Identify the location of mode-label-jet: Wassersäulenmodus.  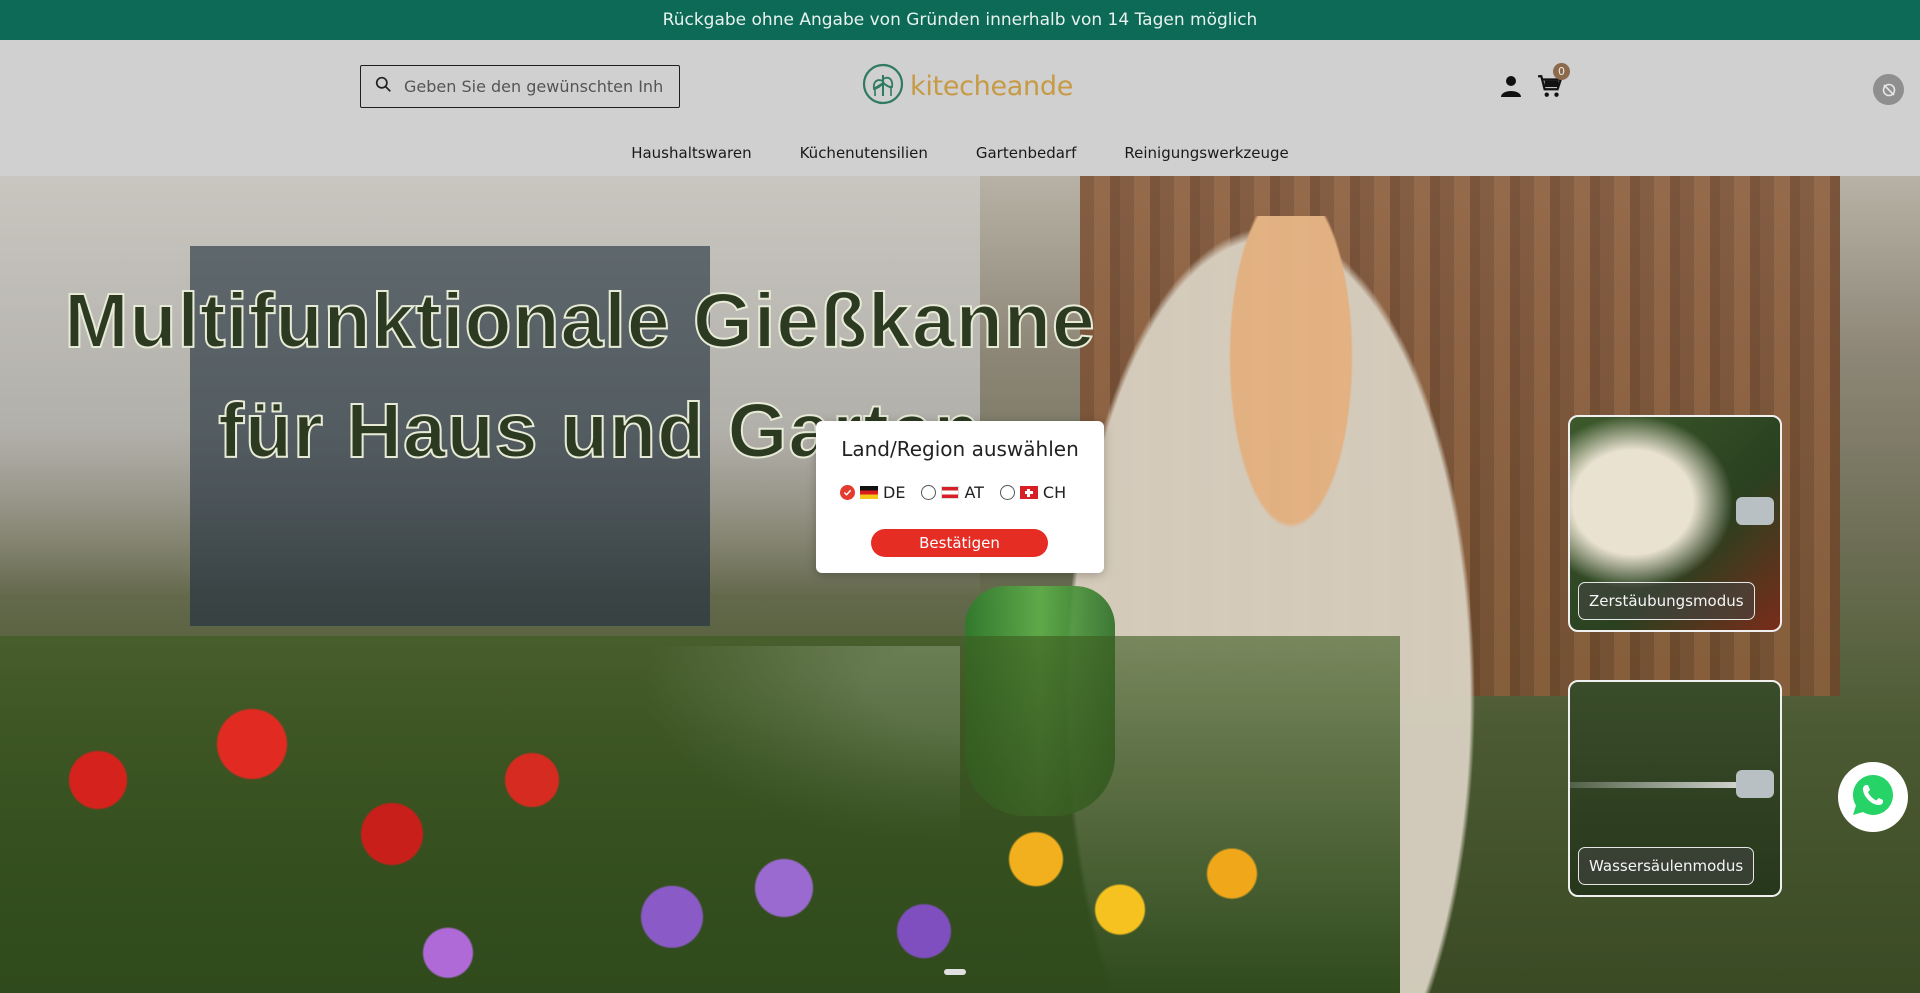
(1666, 866).